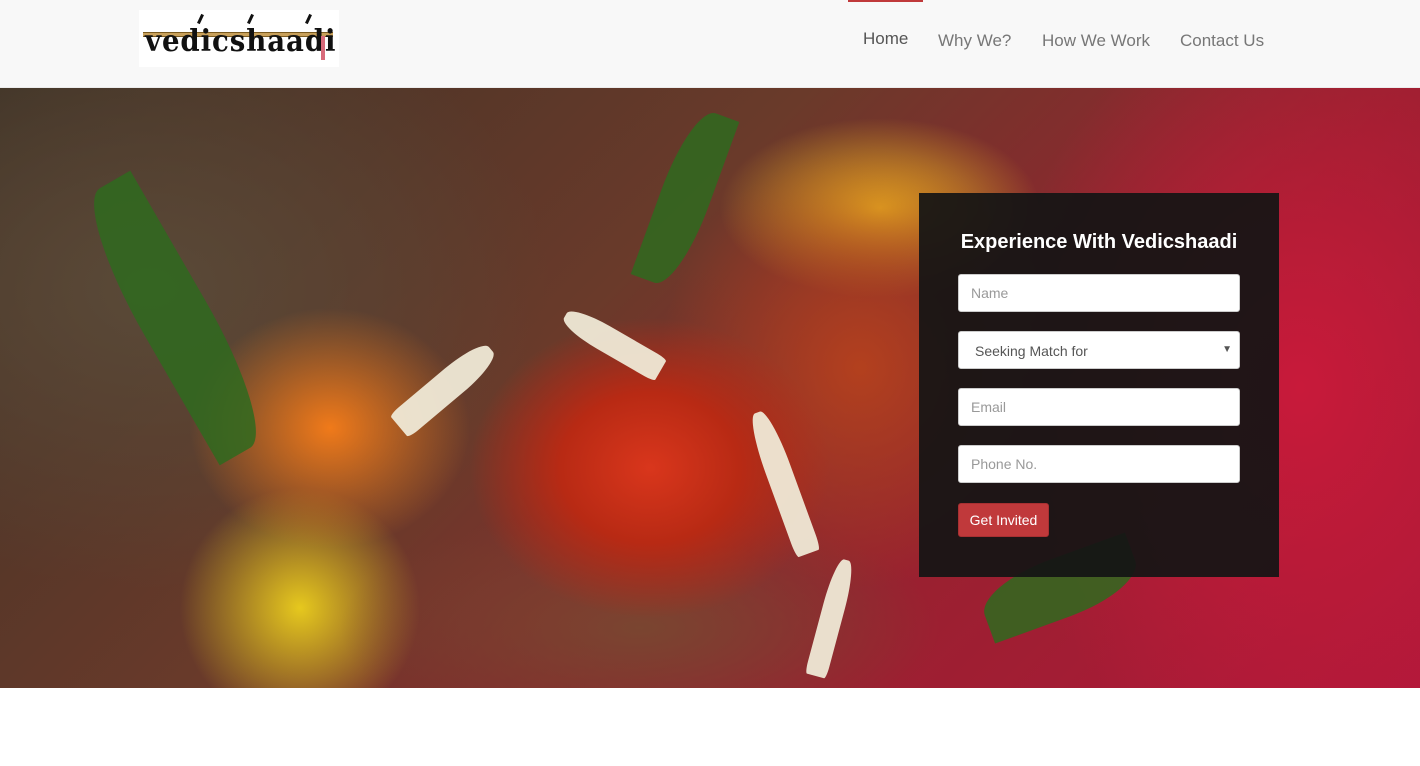 Image resolution: width=1420 pixels, height=766 pixels. What do you see at coordinates (1096, 41) in the screenshot?
I see `nav-item-how-we-work: How We Work` at bounding box center [1096, 41].